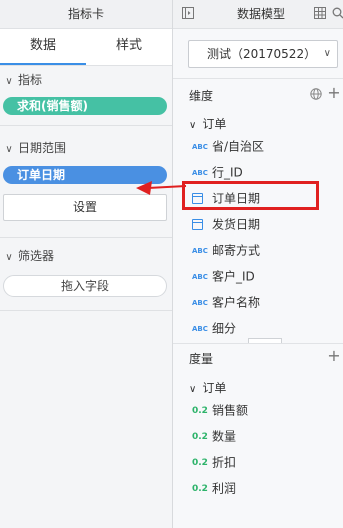 The image size is (343, 528). What do you see at coordinates (201, 96) in the screenshot?
I see `dimensions-header: 维度` at bounding box center [201, 96].